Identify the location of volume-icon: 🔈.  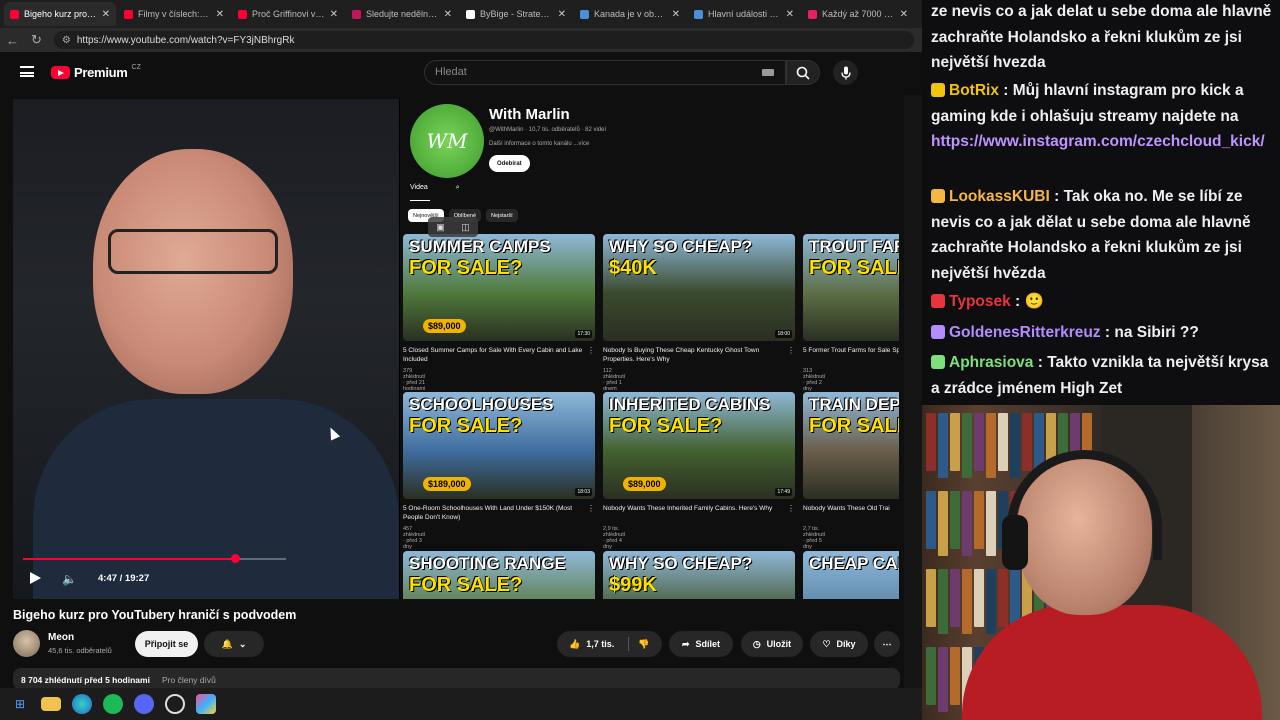
(69, 579).